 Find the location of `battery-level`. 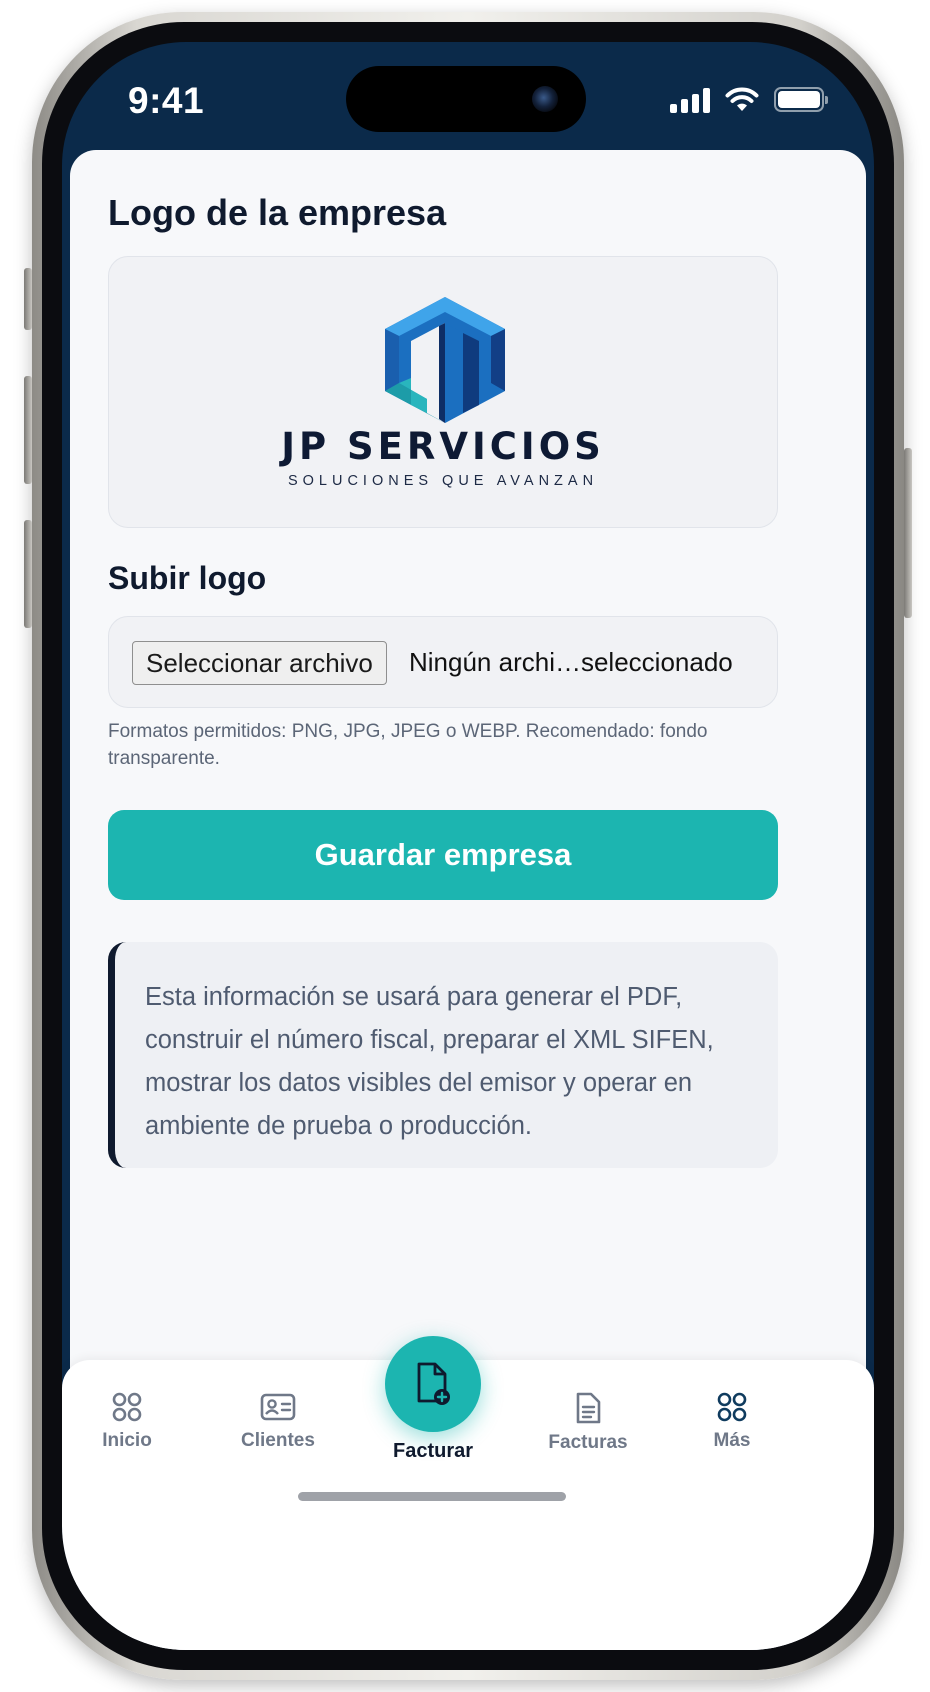

battery-level is located at coordinates (799, 99).